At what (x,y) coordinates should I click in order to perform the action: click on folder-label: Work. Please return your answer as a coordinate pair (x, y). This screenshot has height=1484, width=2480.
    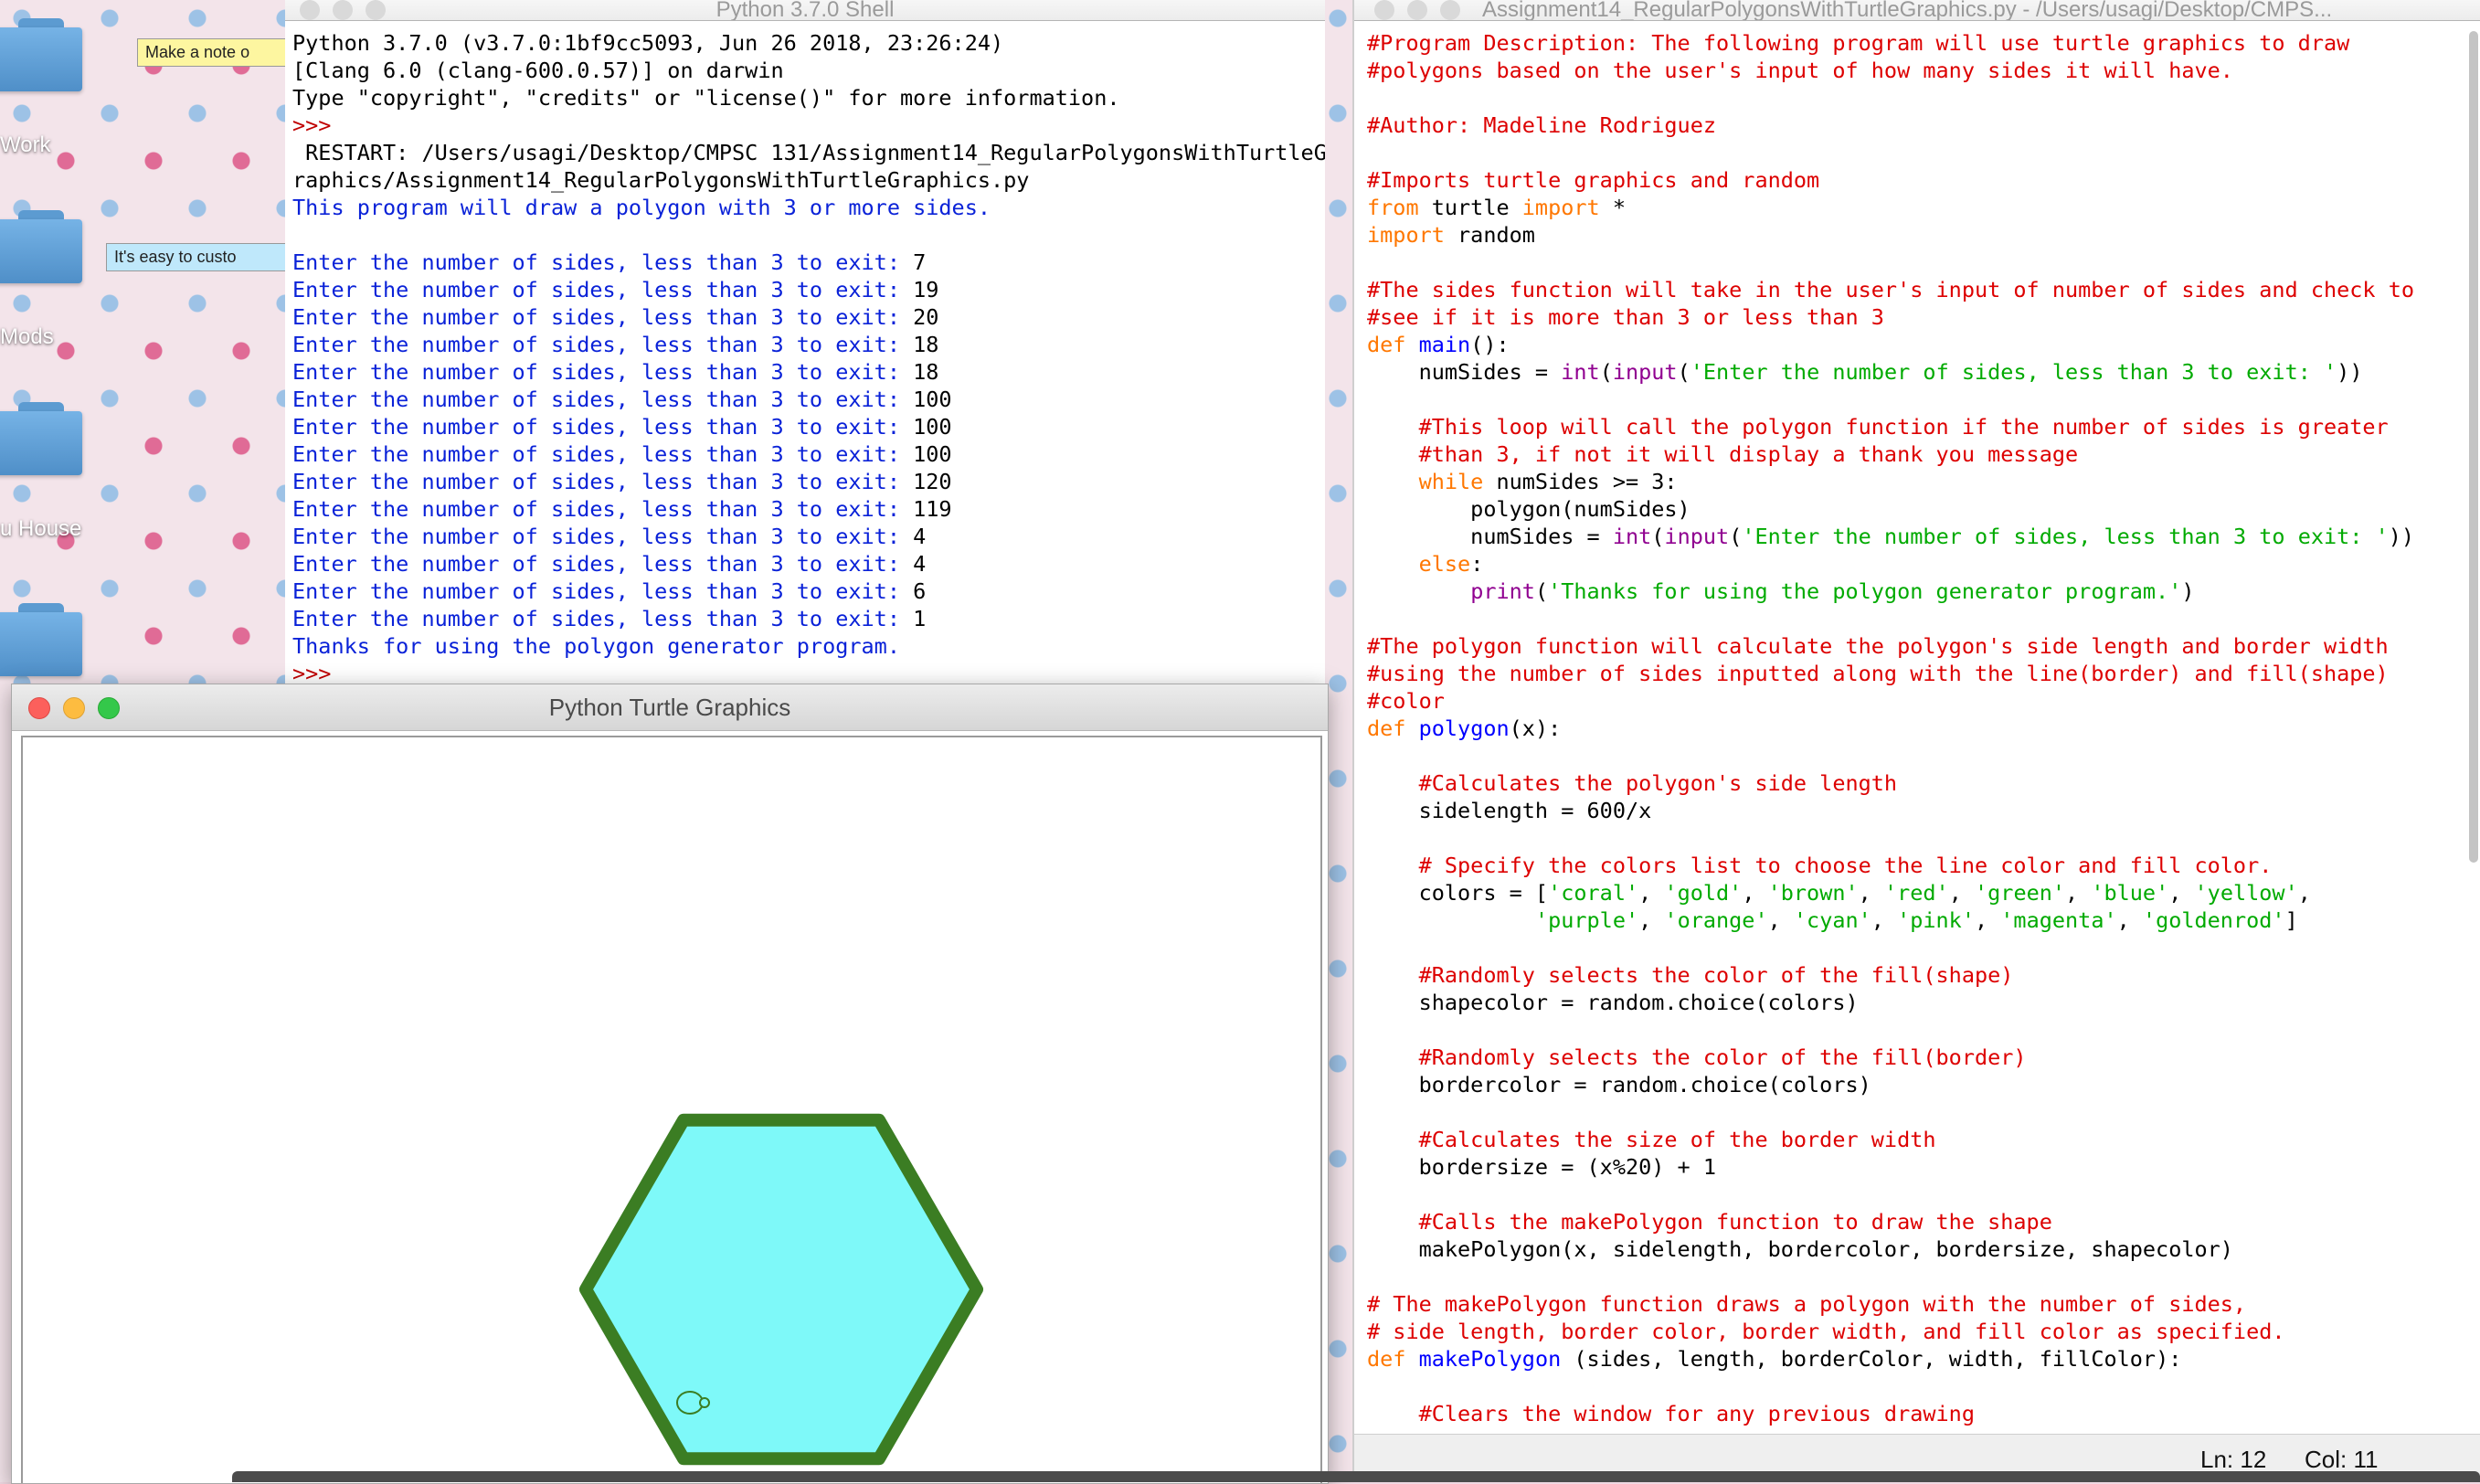
    Looking at the image, I should click on (25, 145).